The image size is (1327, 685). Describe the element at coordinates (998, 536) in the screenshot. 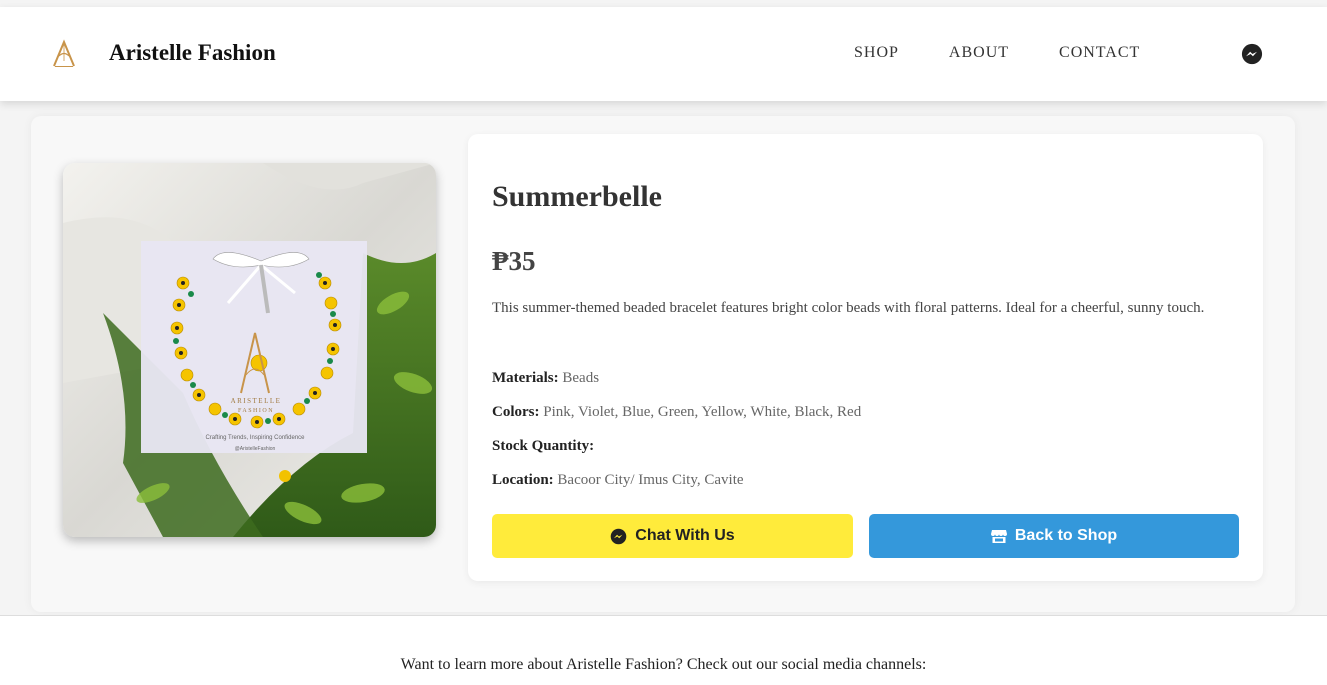

I see `store-icon` at that location.